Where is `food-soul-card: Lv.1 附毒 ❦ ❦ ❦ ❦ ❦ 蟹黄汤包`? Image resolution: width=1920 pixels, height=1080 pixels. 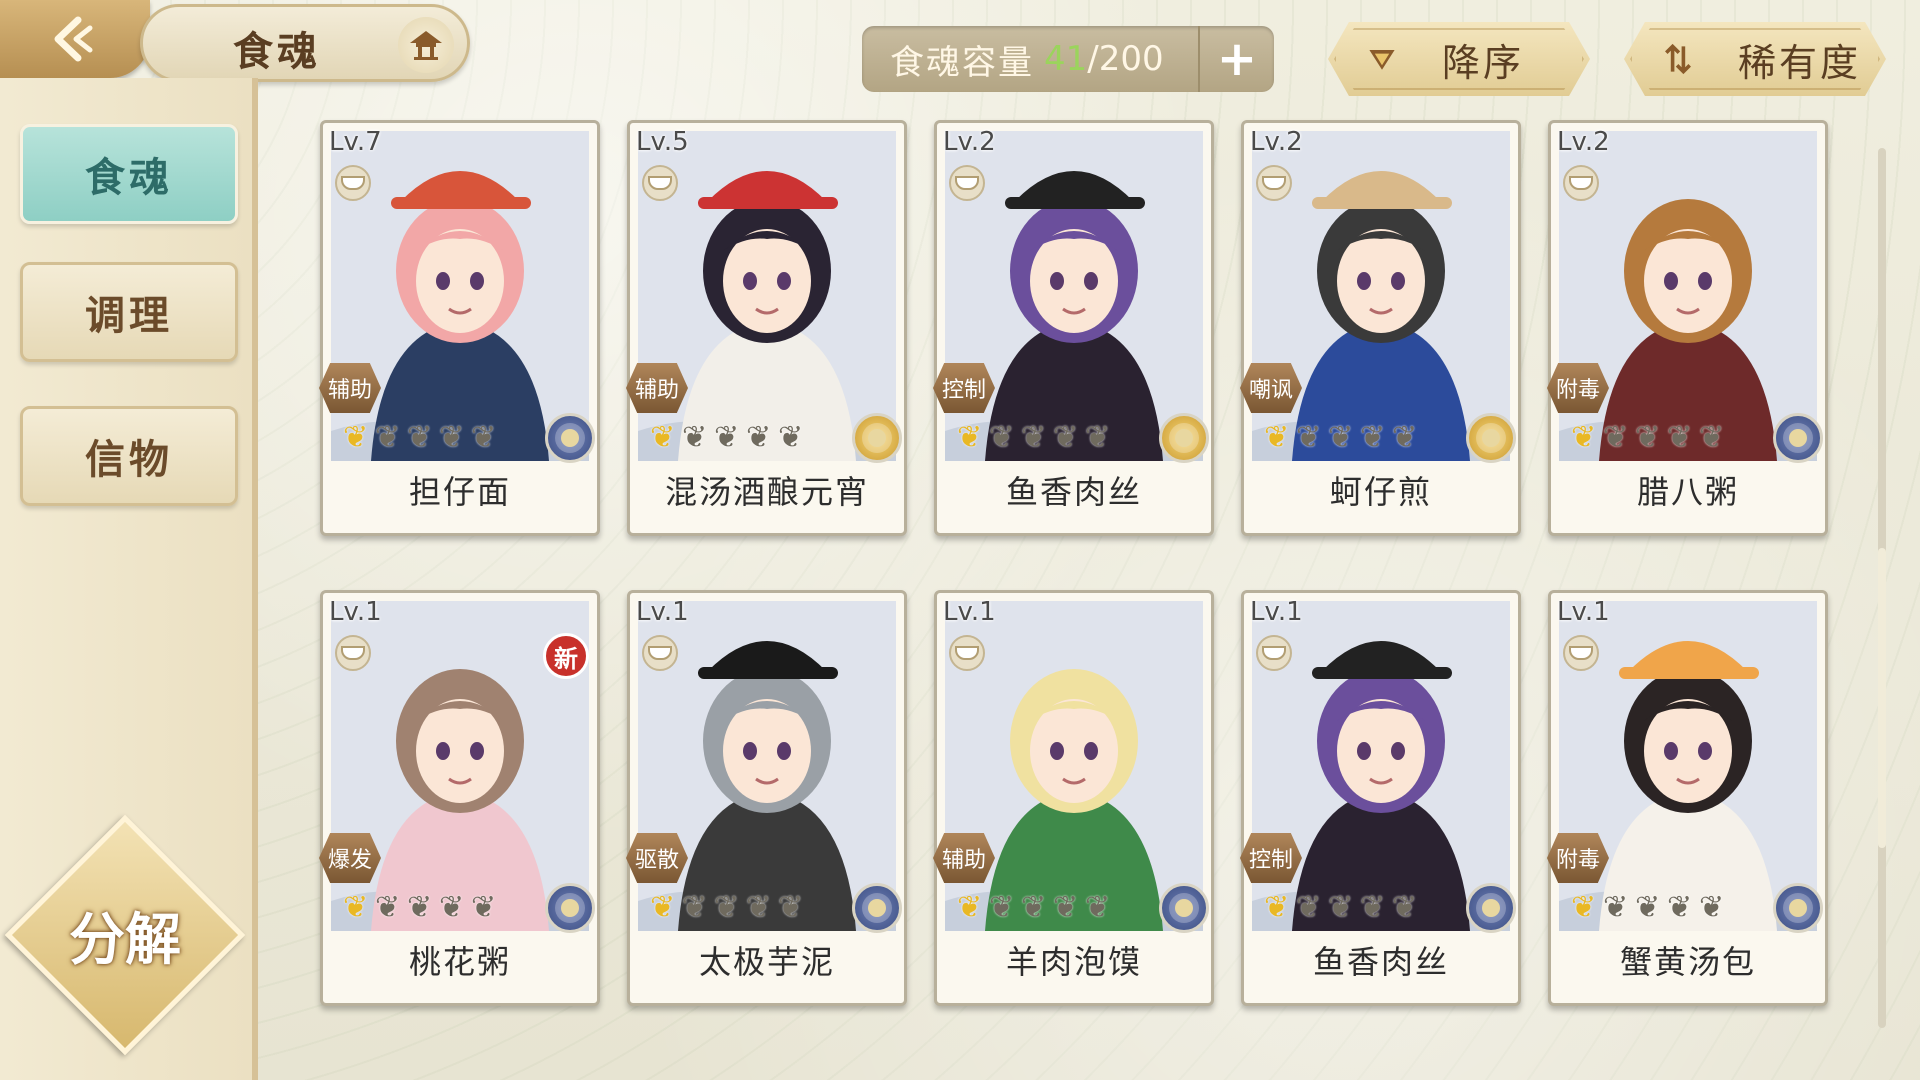
food-soul-card: Lv.1 附毒 ❦ ❦ ❦ ❦ ❦ 蟹黄汤包 is located at coordinates (1687, 798).